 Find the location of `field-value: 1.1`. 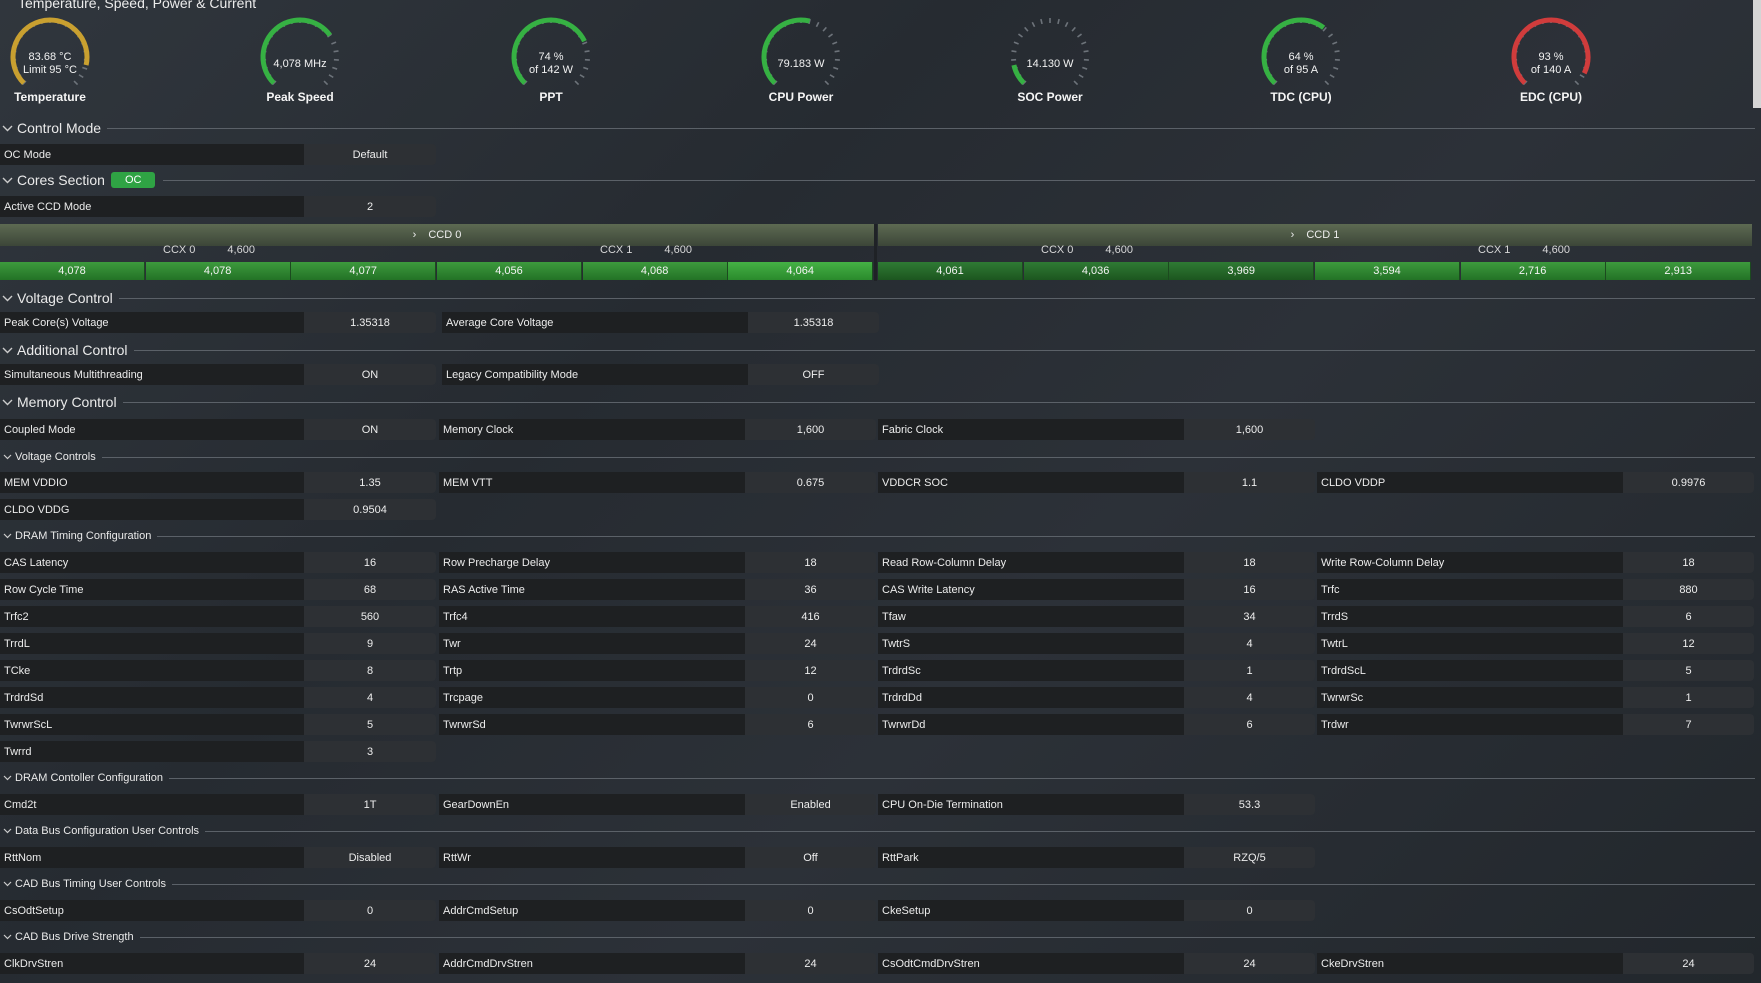

field-value: 1.1 is located at coordinates (1249, 482).